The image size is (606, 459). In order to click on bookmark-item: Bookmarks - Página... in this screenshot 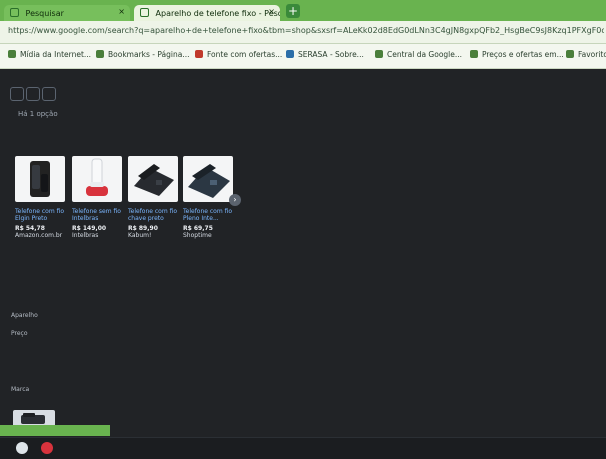, I will do `click(143, 54)`.